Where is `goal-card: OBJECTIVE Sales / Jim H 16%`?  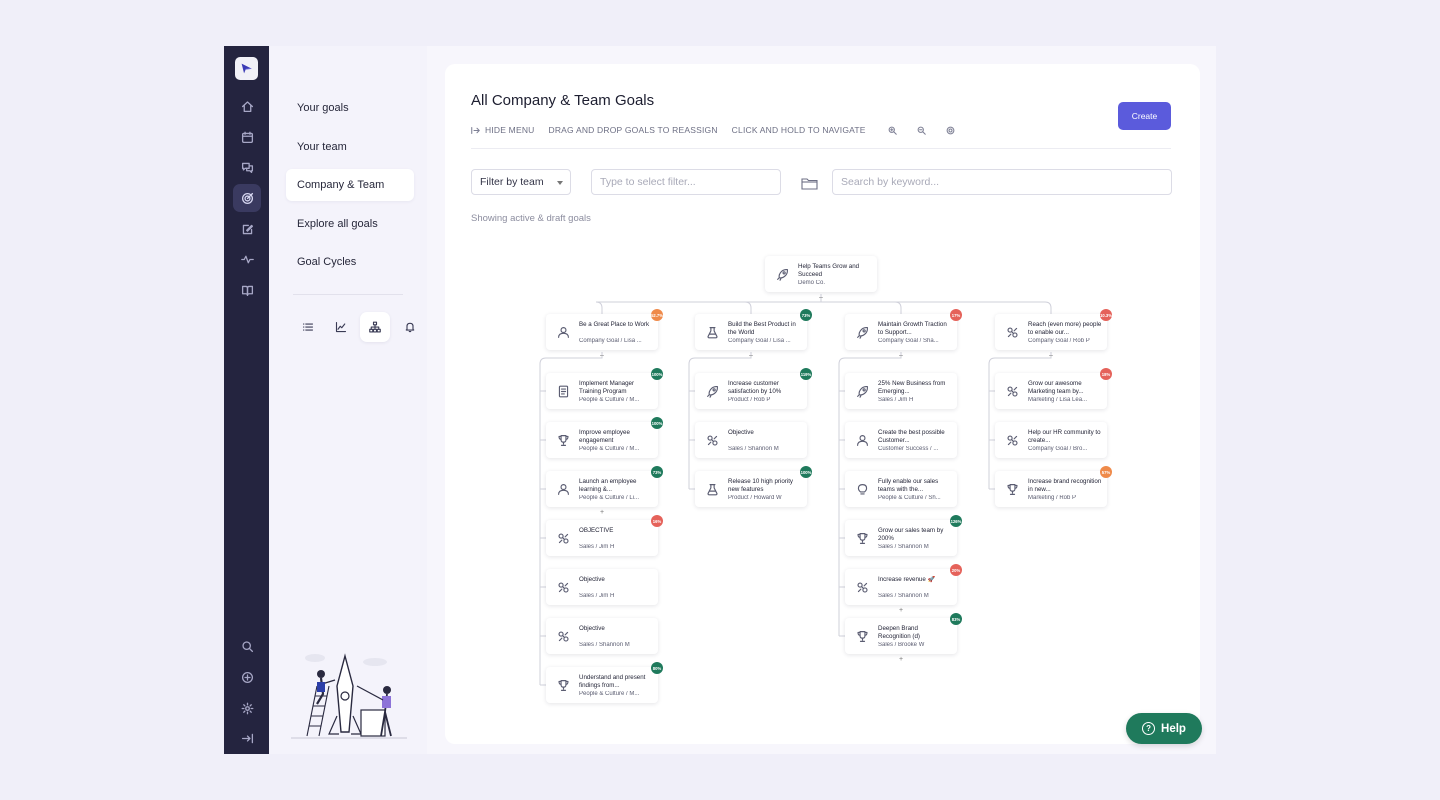
goal-card: OBJECTIVE Sales / Jim H 16% is located at coordinates (604, 535).